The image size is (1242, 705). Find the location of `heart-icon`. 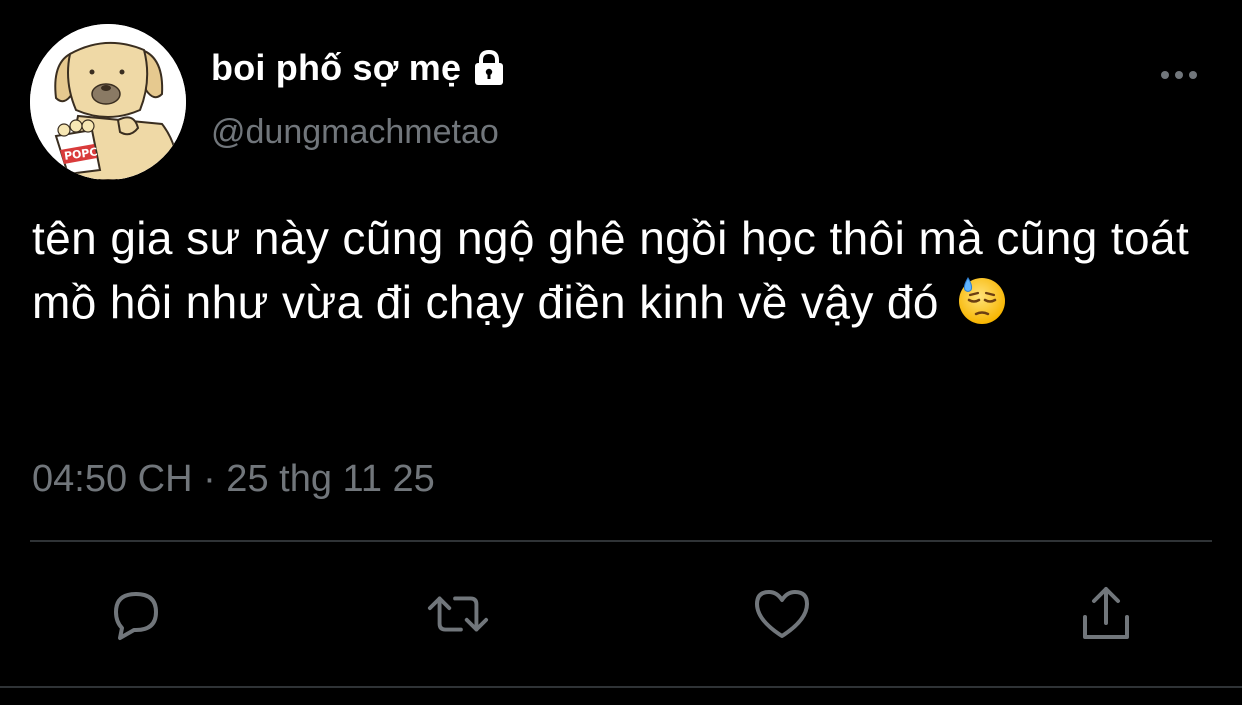

heart-icon is located at coordinates (782, 614).